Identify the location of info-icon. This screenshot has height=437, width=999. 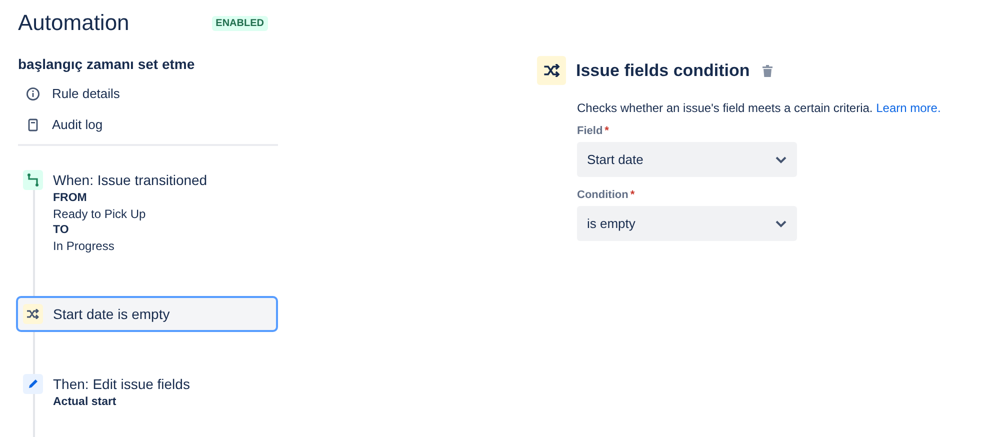
(33, 93).